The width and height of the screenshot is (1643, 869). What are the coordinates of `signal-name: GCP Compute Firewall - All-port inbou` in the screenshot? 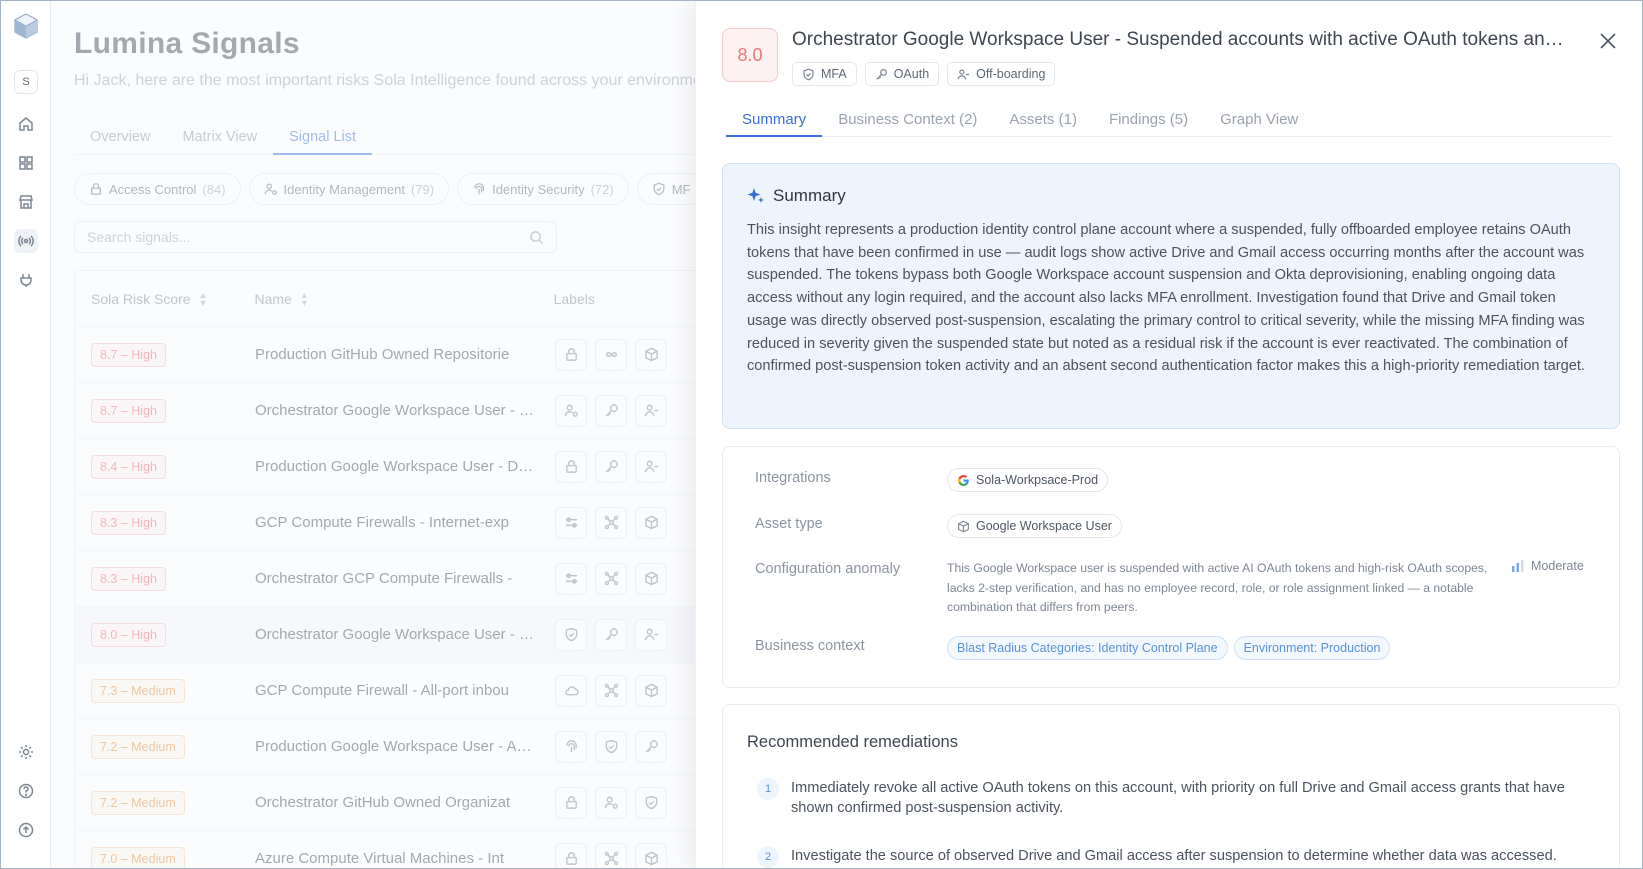 It's located at (405, 690).